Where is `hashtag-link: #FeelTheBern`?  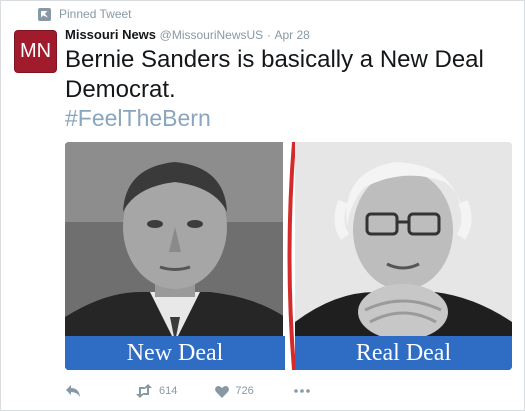
hashtag-link: #FeelTheBern is located at coordinates (138, 118).